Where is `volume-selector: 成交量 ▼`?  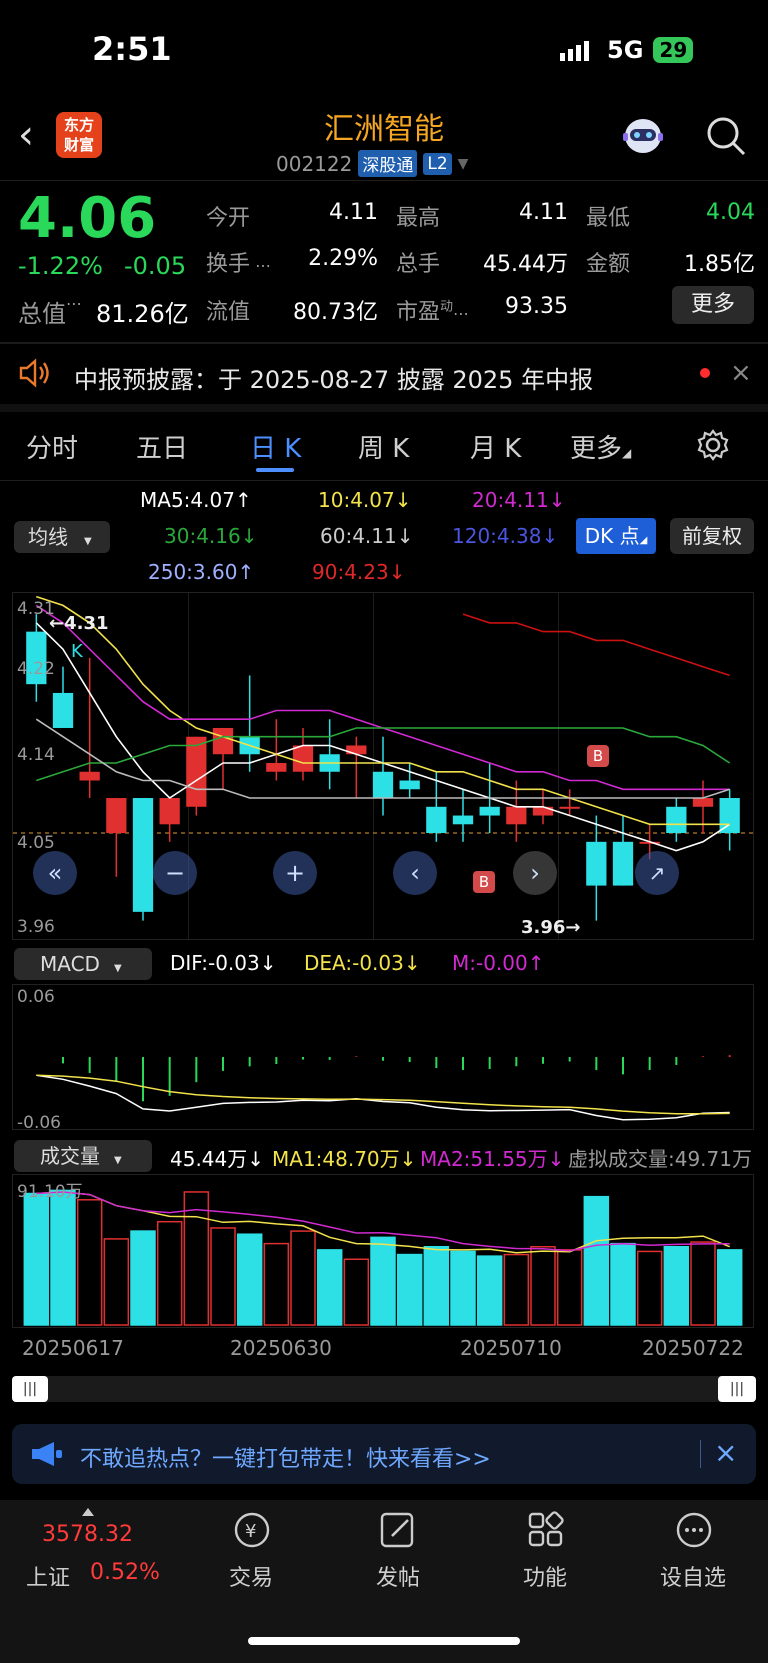
volume-selector: 成交量 ▼ is located at coordinates (83, 1156).